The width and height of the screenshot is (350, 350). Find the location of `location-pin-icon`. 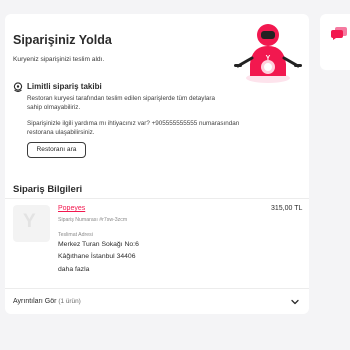

location-pin-icon is located at coordinates (18, 87).